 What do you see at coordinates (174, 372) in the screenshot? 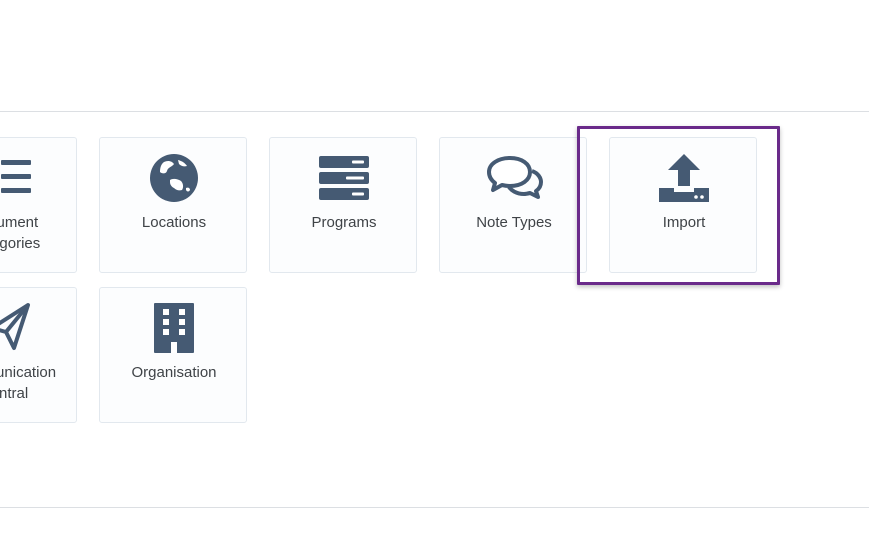
I see `tile-label: Organisation` at bounding box center [174, 372].